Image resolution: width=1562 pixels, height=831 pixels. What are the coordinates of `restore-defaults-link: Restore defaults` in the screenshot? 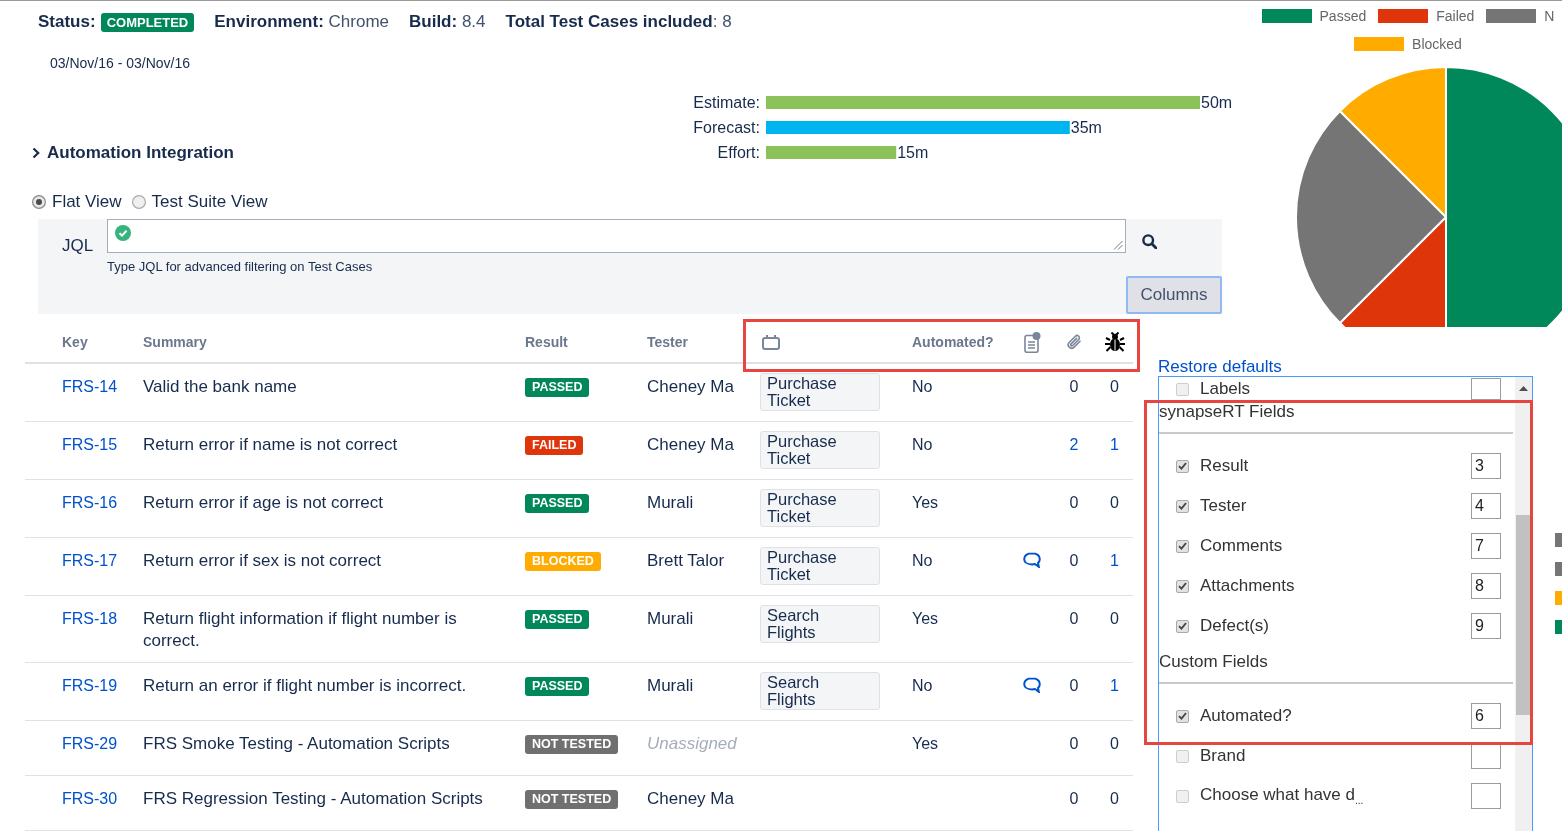 It's located at (1220, 366).